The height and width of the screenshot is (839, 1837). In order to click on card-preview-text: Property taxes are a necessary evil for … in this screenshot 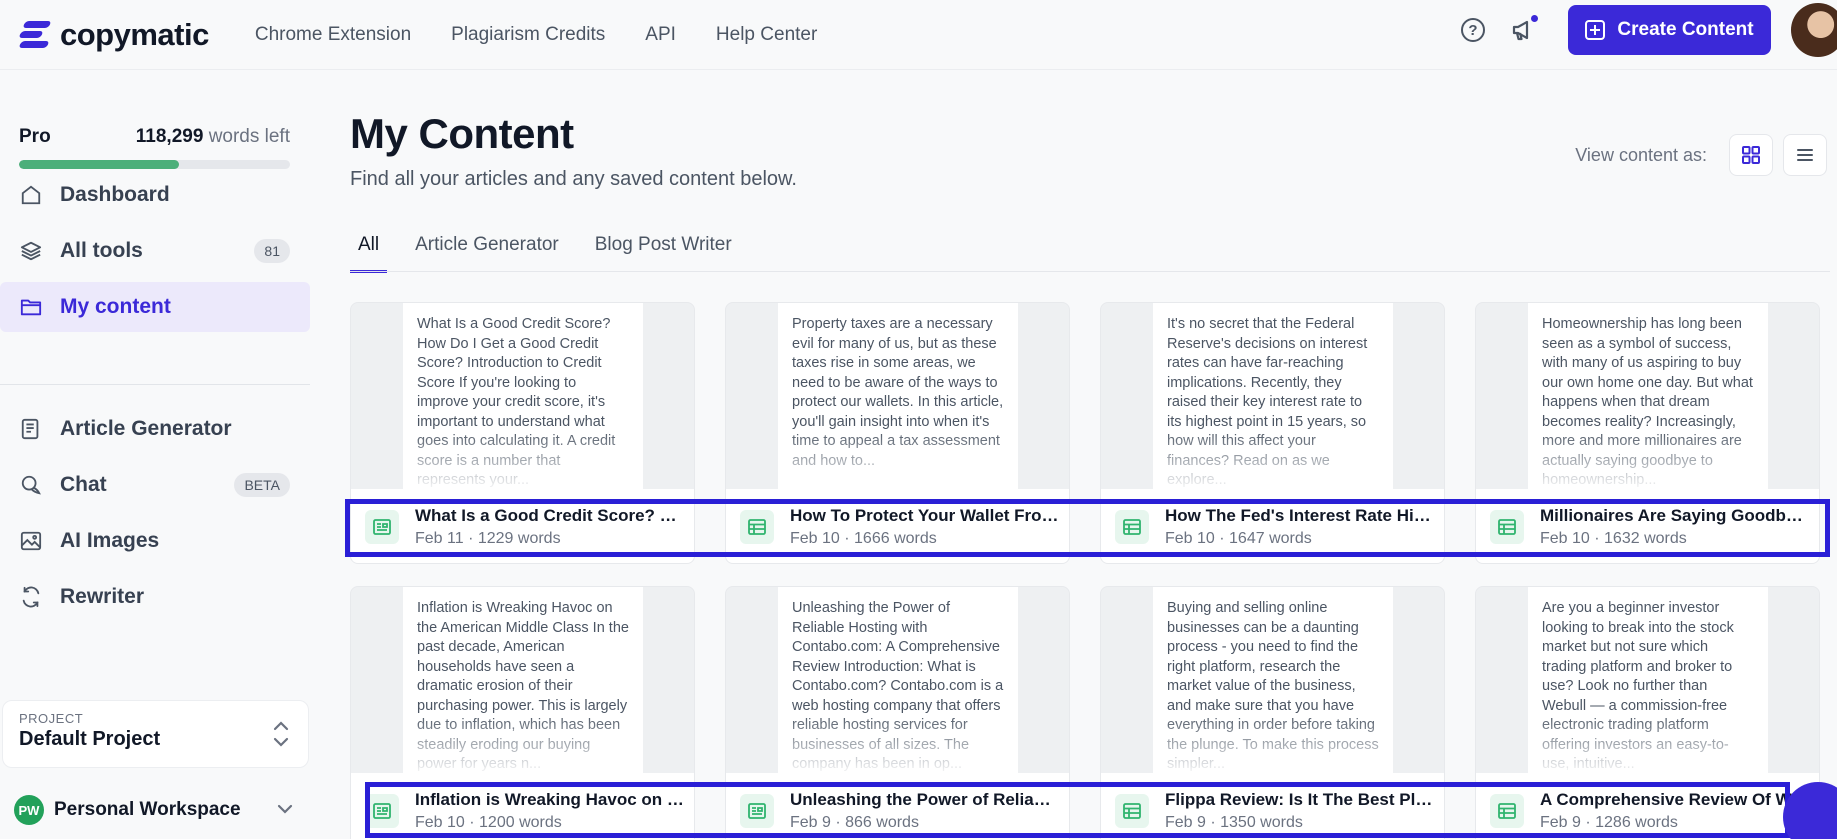, I will do `click(898, 396)`.